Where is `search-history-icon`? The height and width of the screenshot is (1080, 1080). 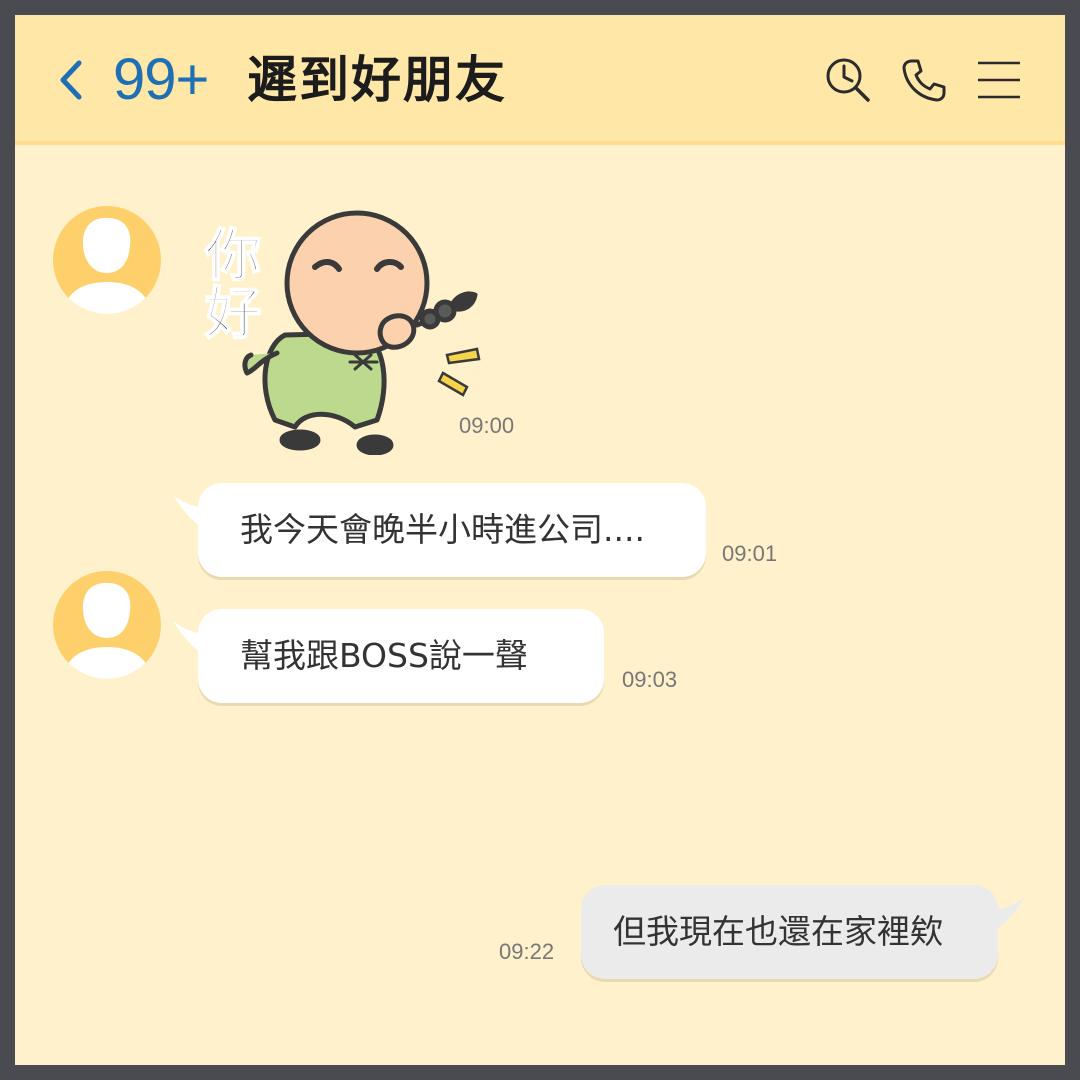 search-history-icon is located at coordinates (848, 80).